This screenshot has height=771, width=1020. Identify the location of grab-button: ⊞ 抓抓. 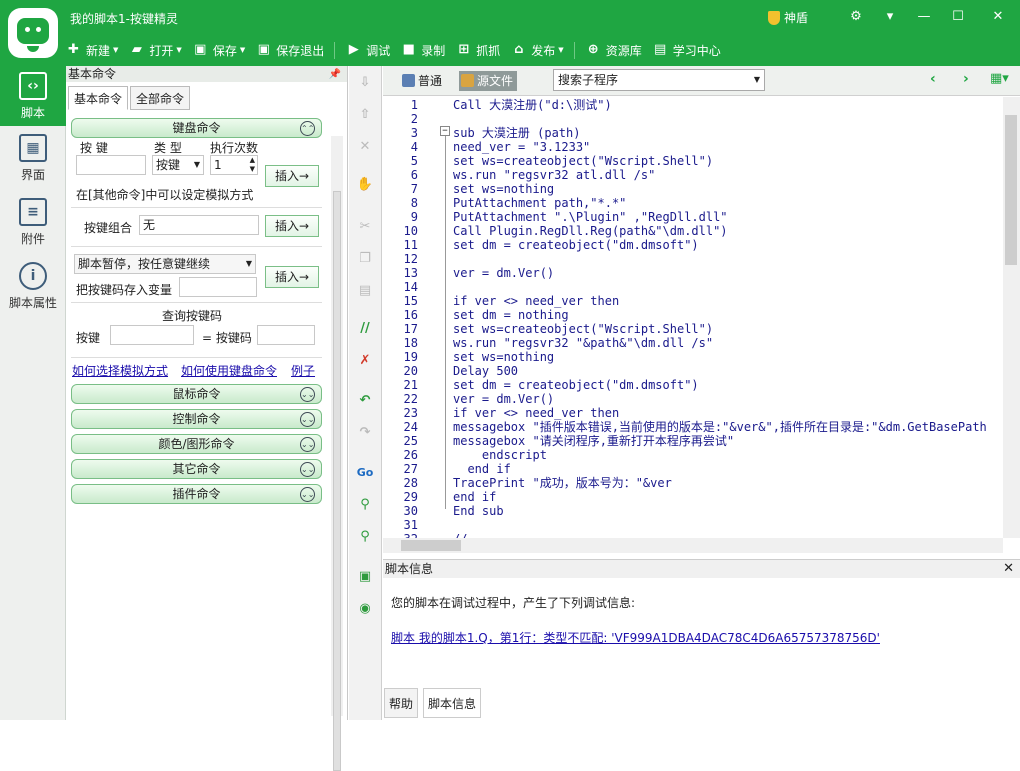
(478, 50).